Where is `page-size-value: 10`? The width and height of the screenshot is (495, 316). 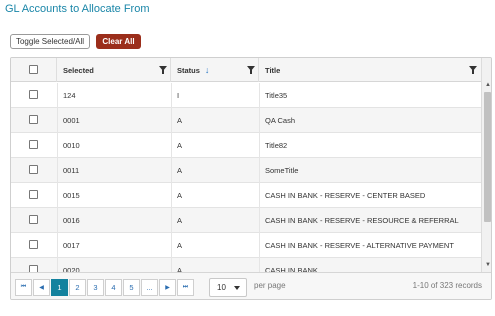 page-size-value: 10 is located at coordinates (221, 287).